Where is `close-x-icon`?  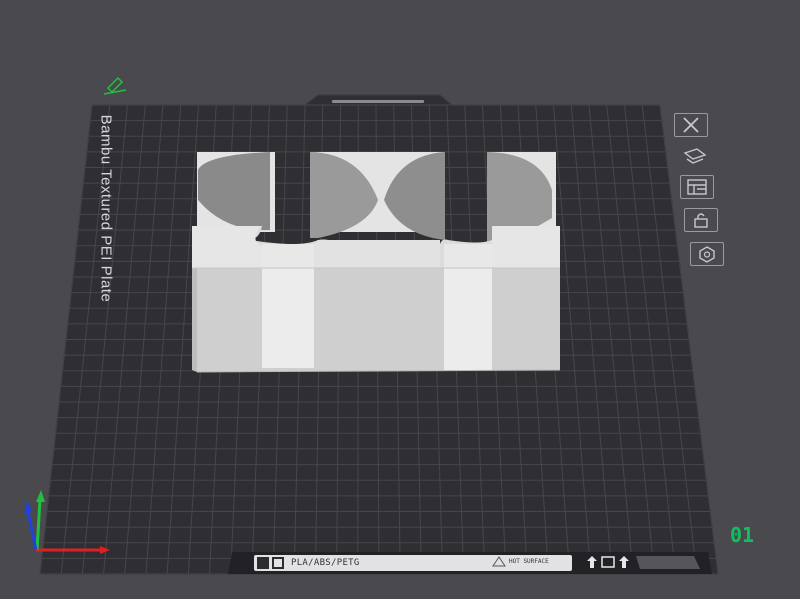
close-x-icon is located at coordinates (691, 125).